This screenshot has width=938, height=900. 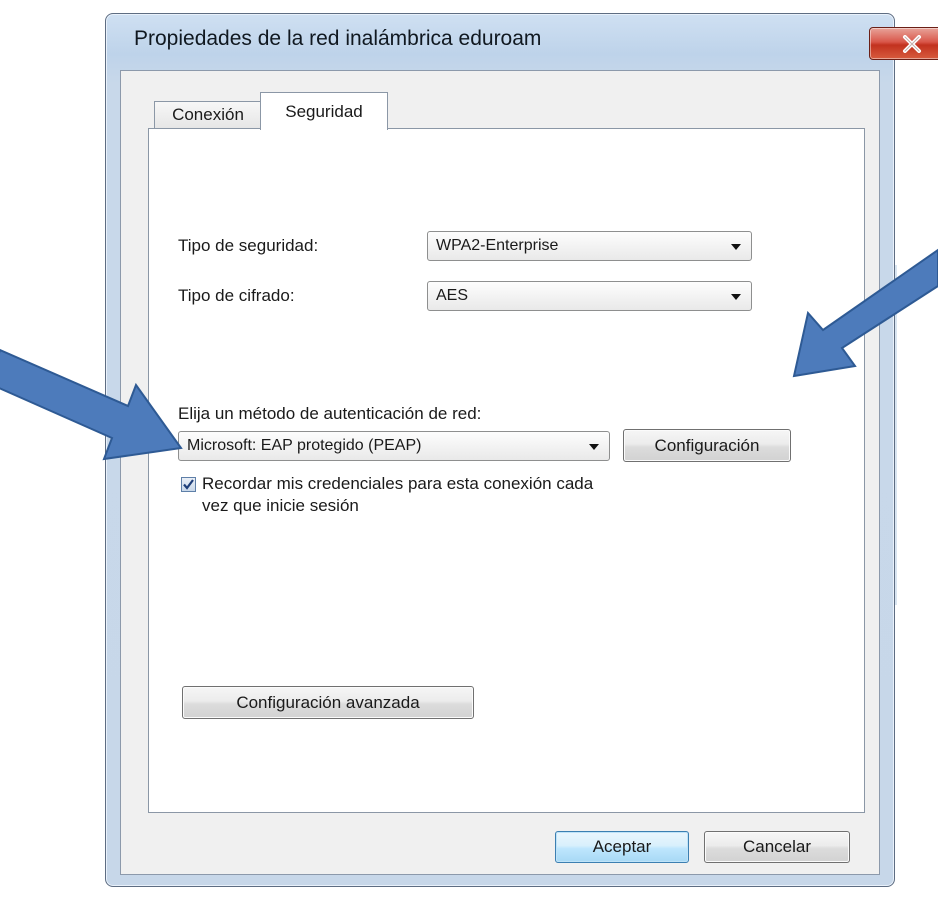 What do you see at coordinates (304, 445) in the screenshot?
I see `auth-method-value: Microsoft: EAP protegido (PEAP)` at bounding box center [304, 445].